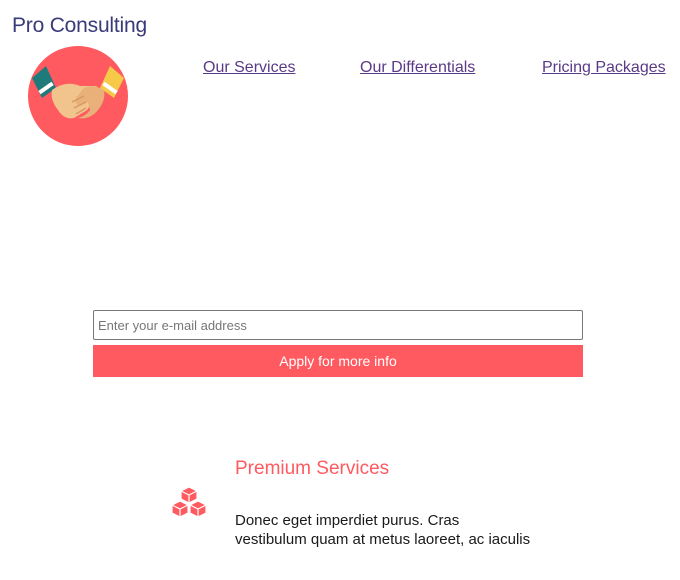 The width and height of the screenshot is (680, 580). What do you see at coordinates (604, 68) in the screenshot?
I see `nav-link-pricing-packages: Pricing Packages` at bounding box center [604, 68].